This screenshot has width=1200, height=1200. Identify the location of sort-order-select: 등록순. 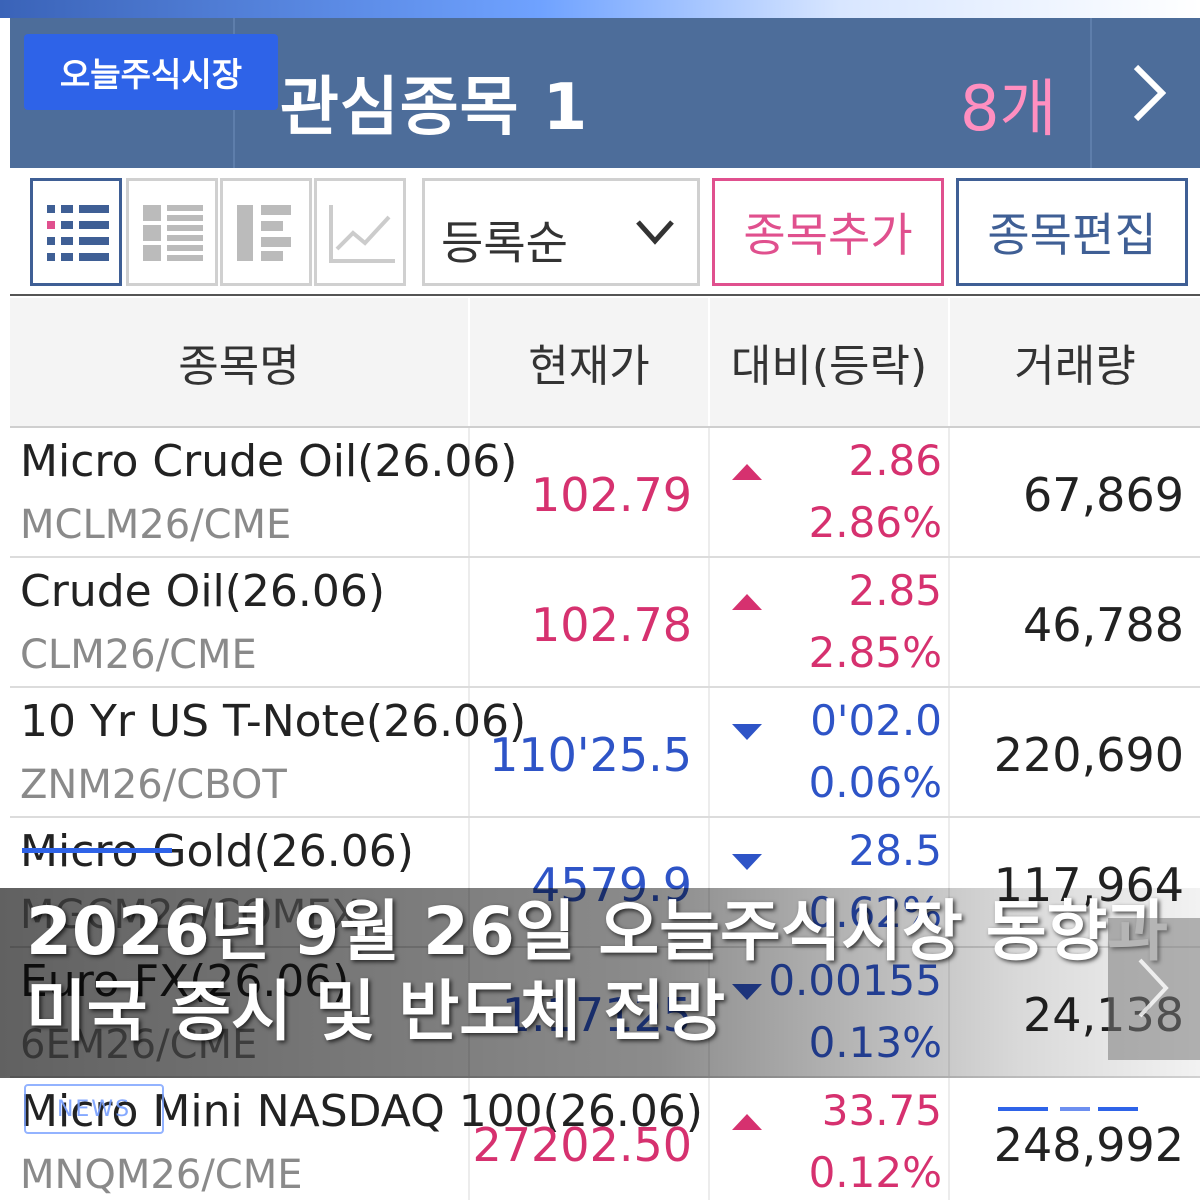
(561, 232).